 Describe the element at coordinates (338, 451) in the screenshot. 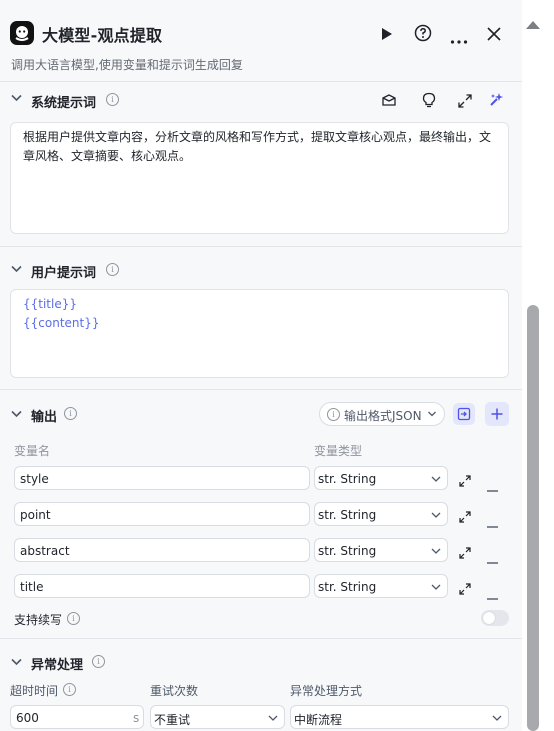

I see `column-header-type: 变量类型` at that location.